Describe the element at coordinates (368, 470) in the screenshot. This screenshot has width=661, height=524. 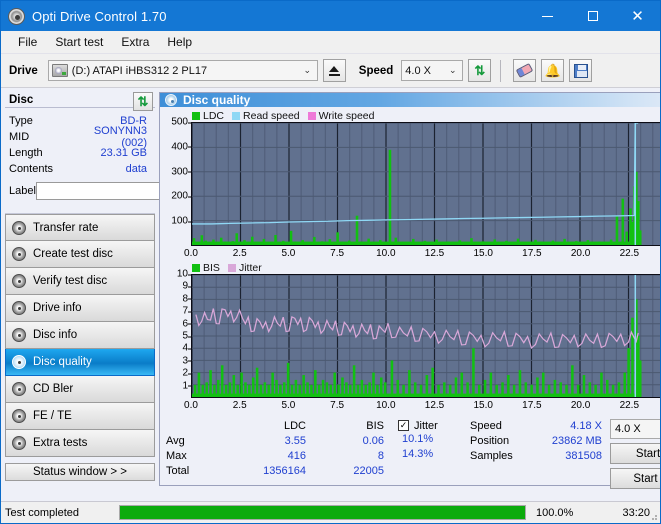
I see `stats-total-bis: 22005` at that location.